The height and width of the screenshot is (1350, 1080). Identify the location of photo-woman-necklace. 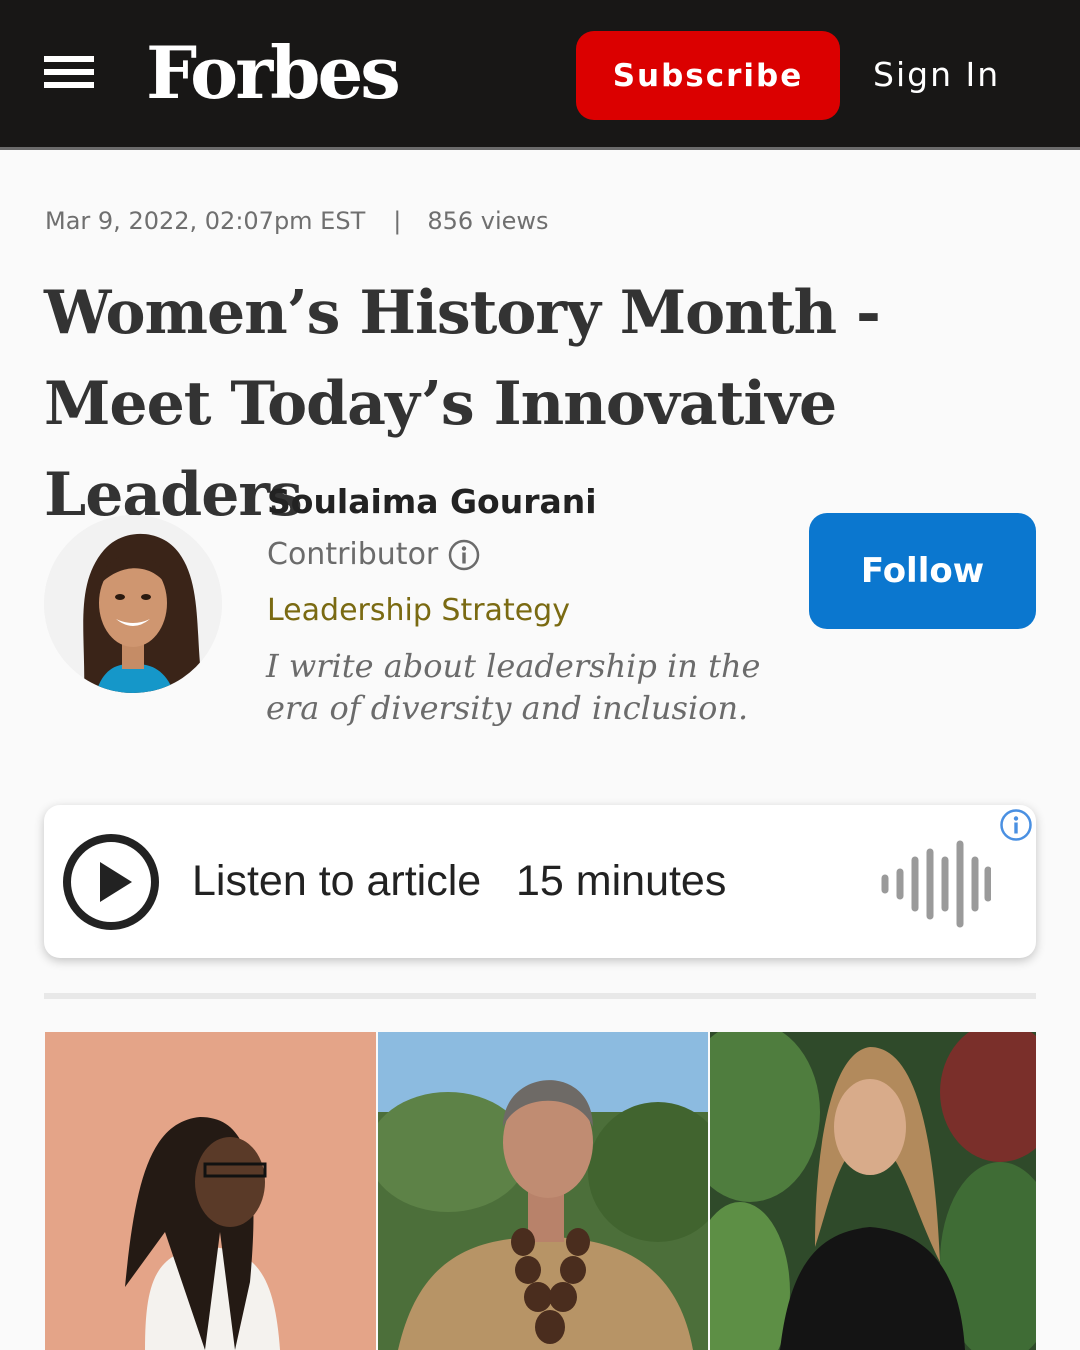
(543, 1191).